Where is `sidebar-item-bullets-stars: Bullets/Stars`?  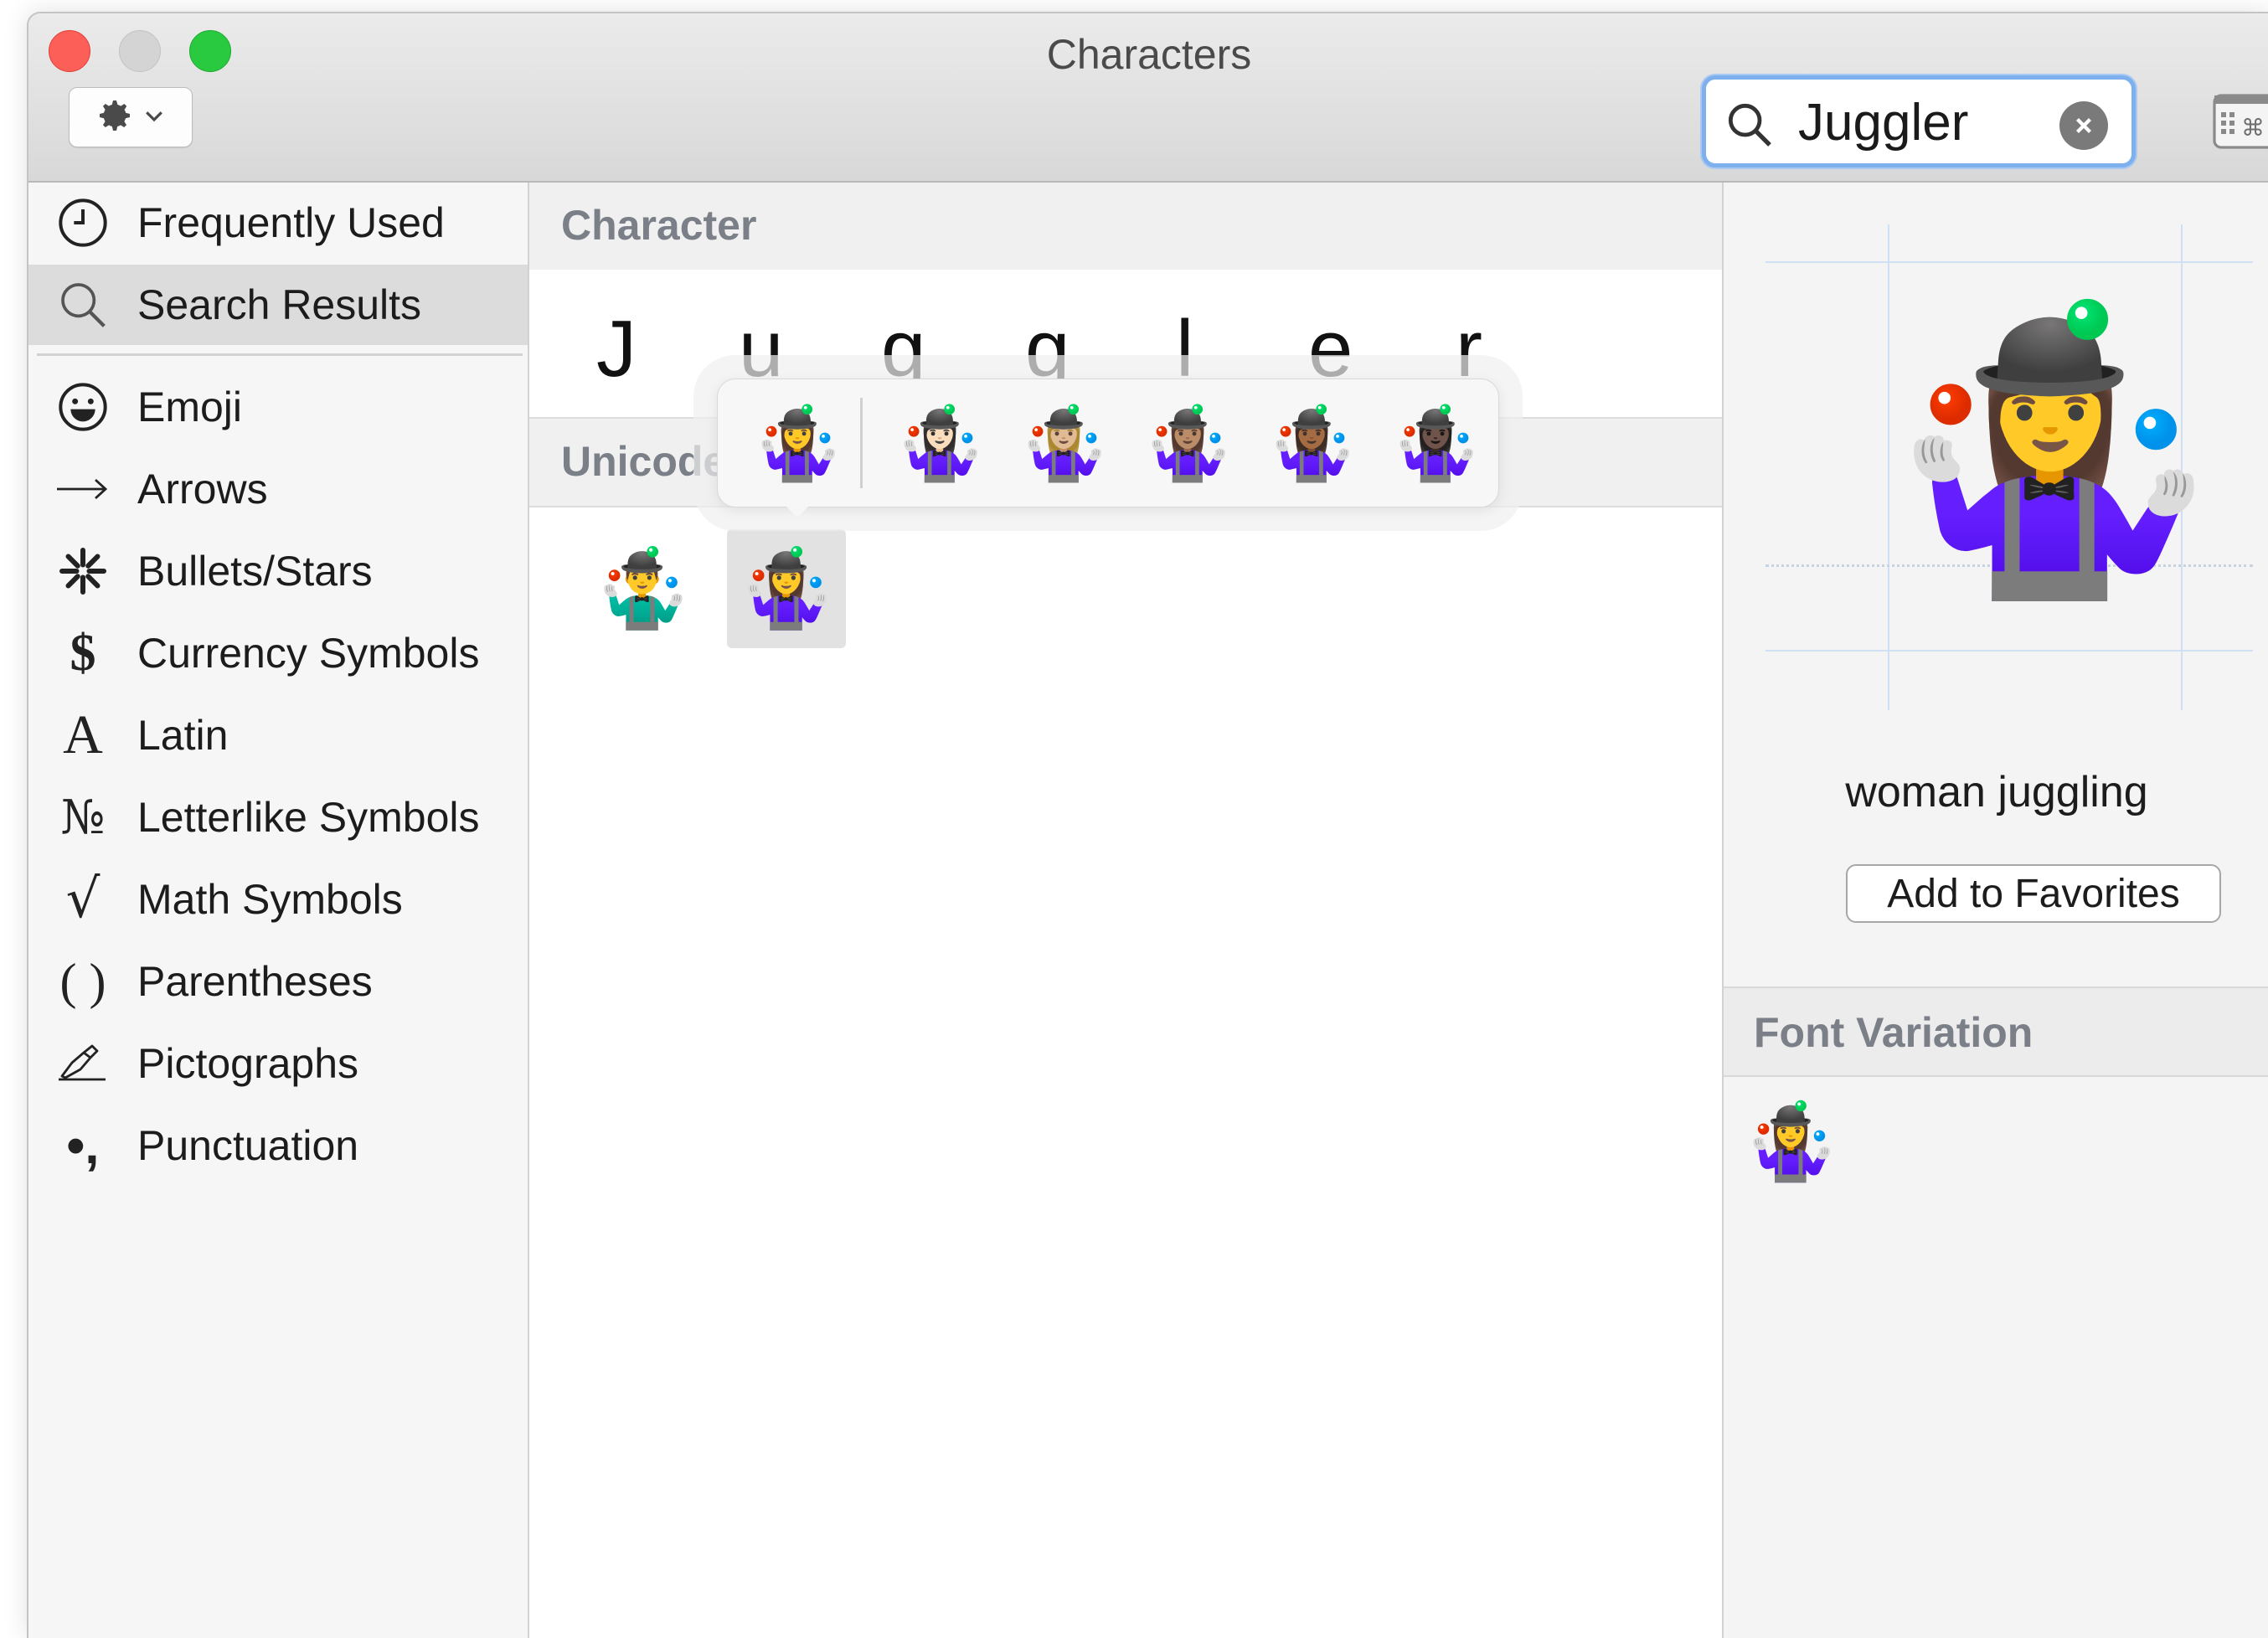
sidebar-item-bullets-stars: Bullets/Stars is located at coordinates (278, 571).